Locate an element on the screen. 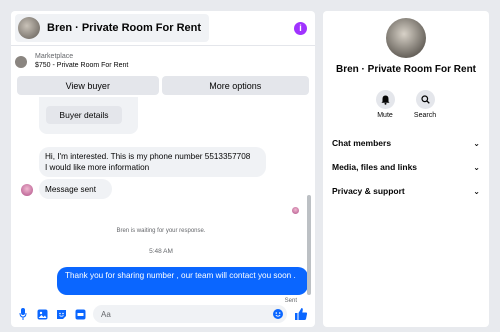 The image size is (500, 332). gif-icon is located at coordinates (80, 314).